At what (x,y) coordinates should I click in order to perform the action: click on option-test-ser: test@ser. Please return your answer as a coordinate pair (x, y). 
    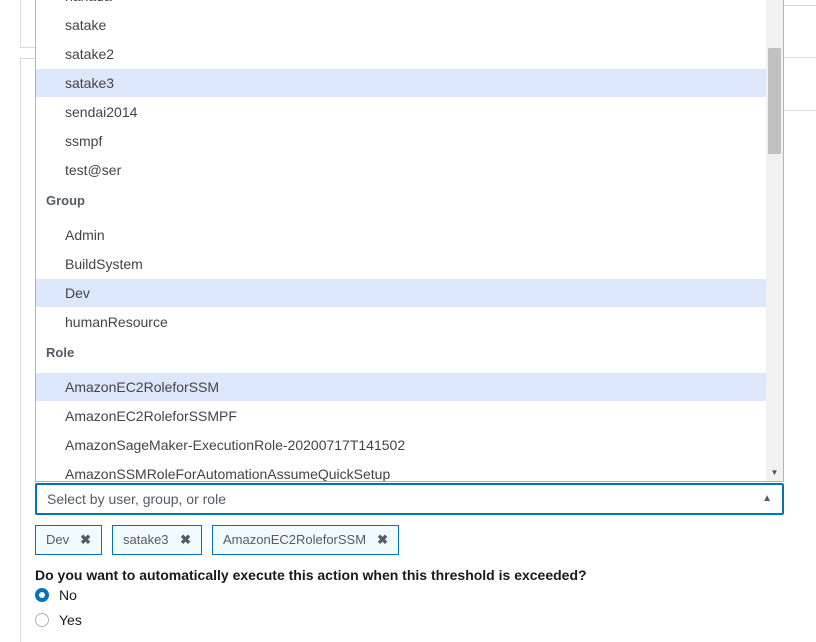
    Looking at the image, I should click on (401, 170).